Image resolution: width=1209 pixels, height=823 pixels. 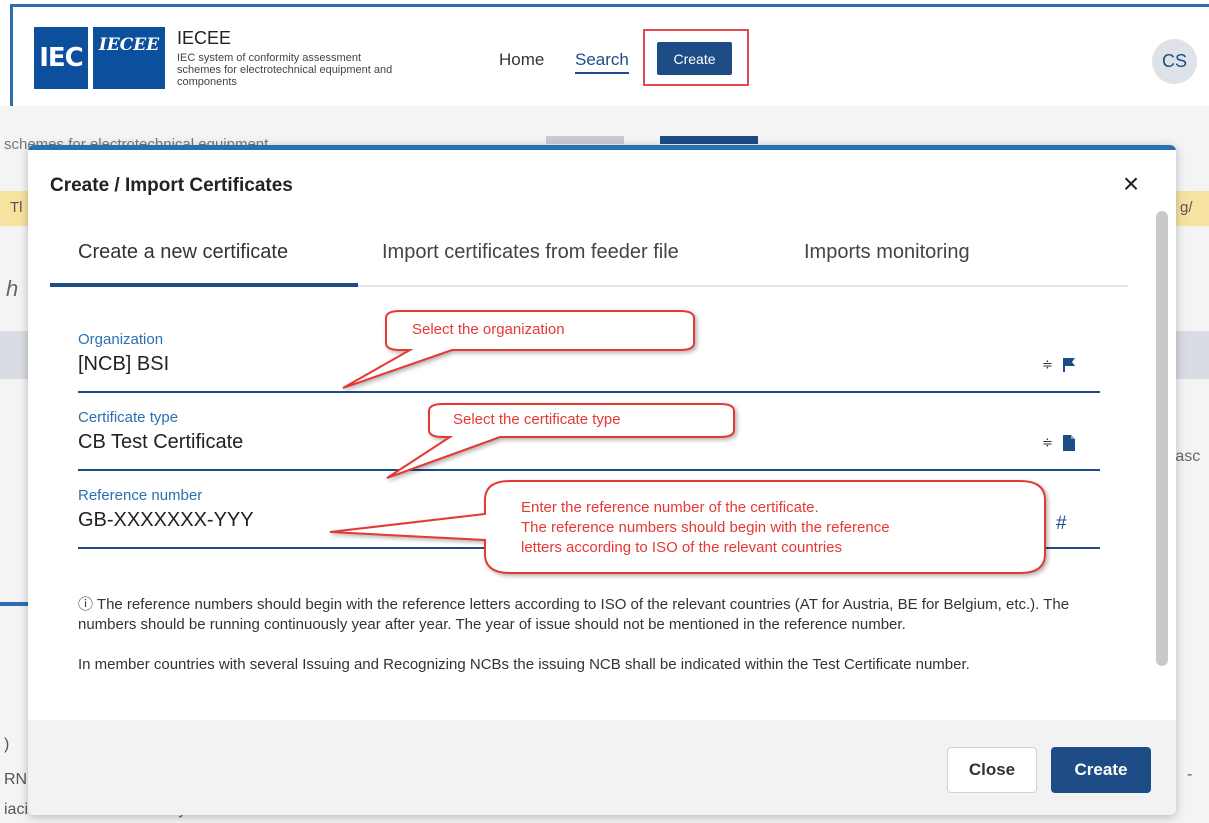 I want to click on certificate-type-label: Certificate type, so click(x=128, y=417).